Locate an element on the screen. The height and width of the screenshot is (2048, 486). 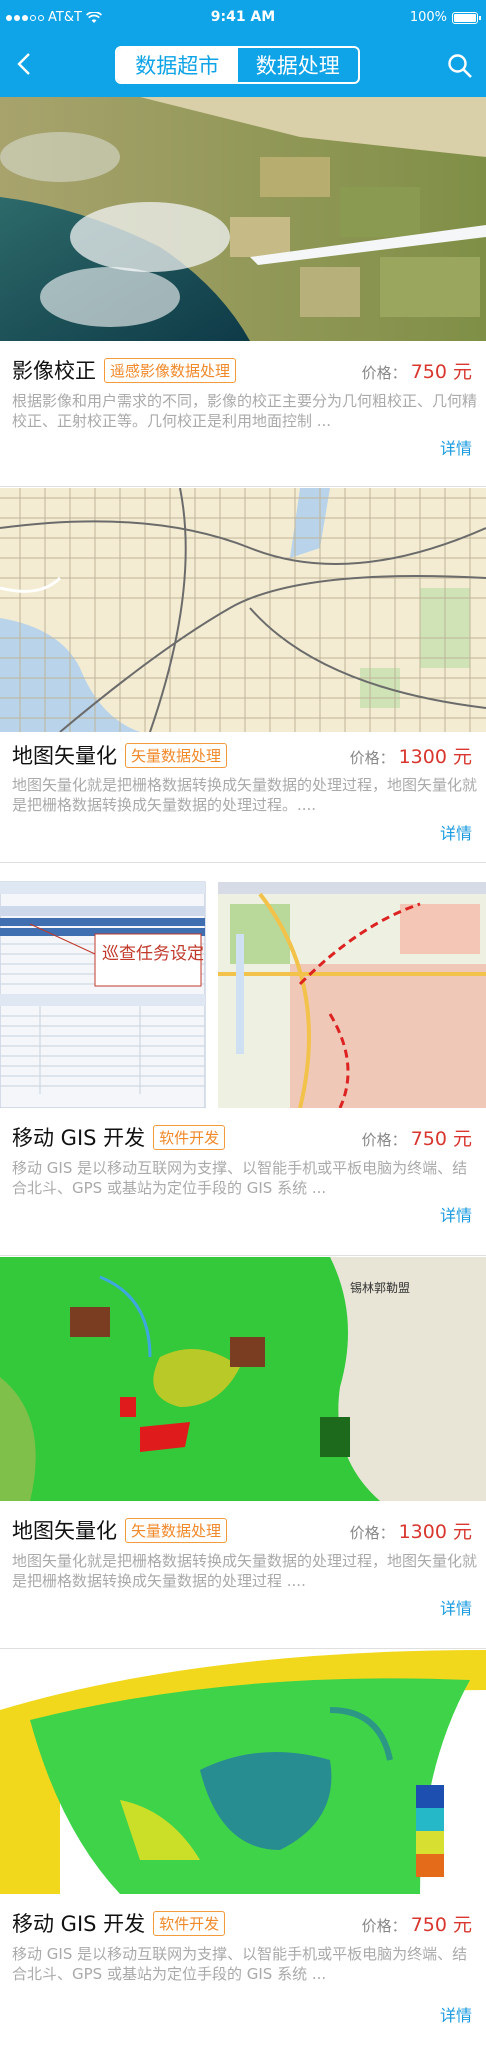
segment-control: 数据超市 数据处理 is located at coordinates (237, 65).